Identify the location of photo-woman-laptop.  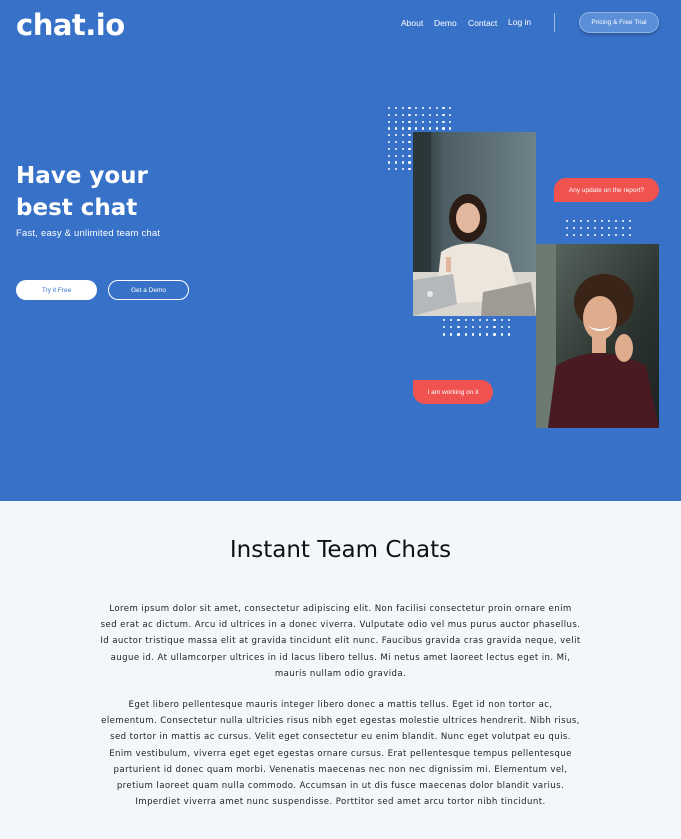
(474, 224).